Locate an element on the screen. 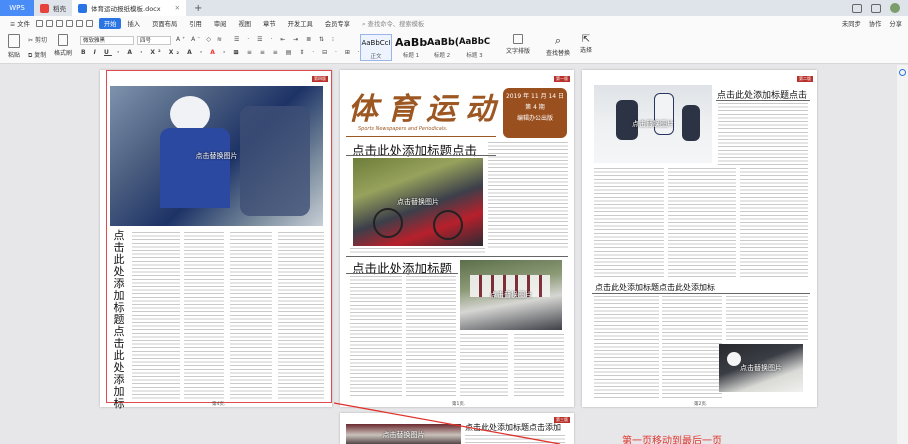 The image size is (908, 444). find-replace-label: 查找替换 is located at coordinates (557, 53).